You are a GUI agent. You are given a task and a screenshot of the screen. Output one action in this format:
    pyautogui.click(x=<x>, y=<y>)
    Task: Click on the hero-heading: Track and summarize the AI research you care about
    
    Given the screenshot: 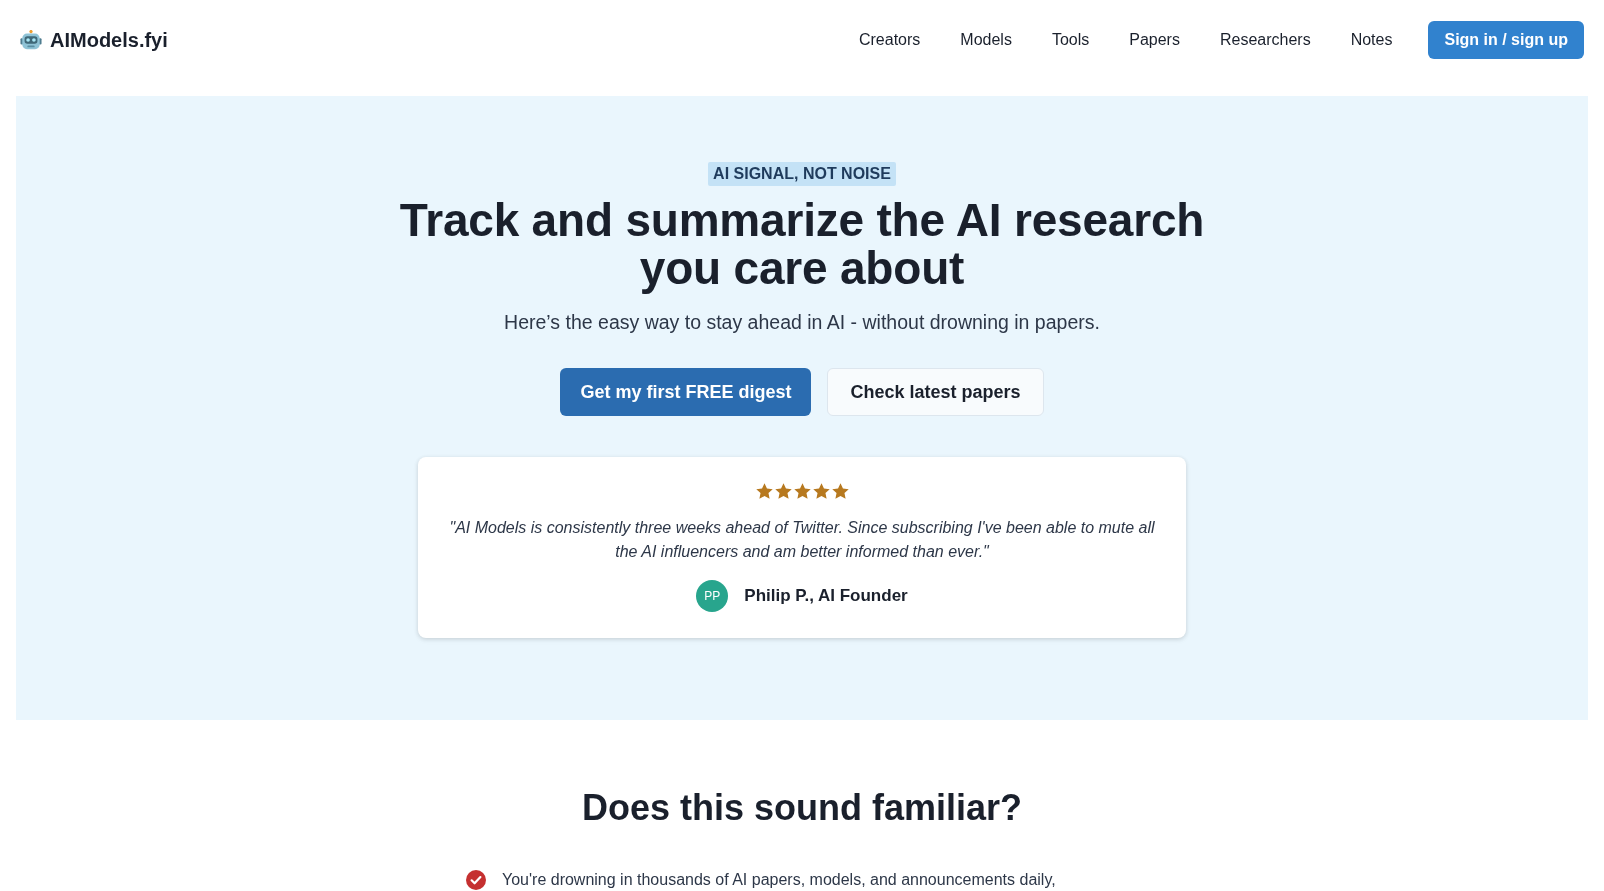 What is the action you would take?
    pyautogui.click(x=802, y=244)
    